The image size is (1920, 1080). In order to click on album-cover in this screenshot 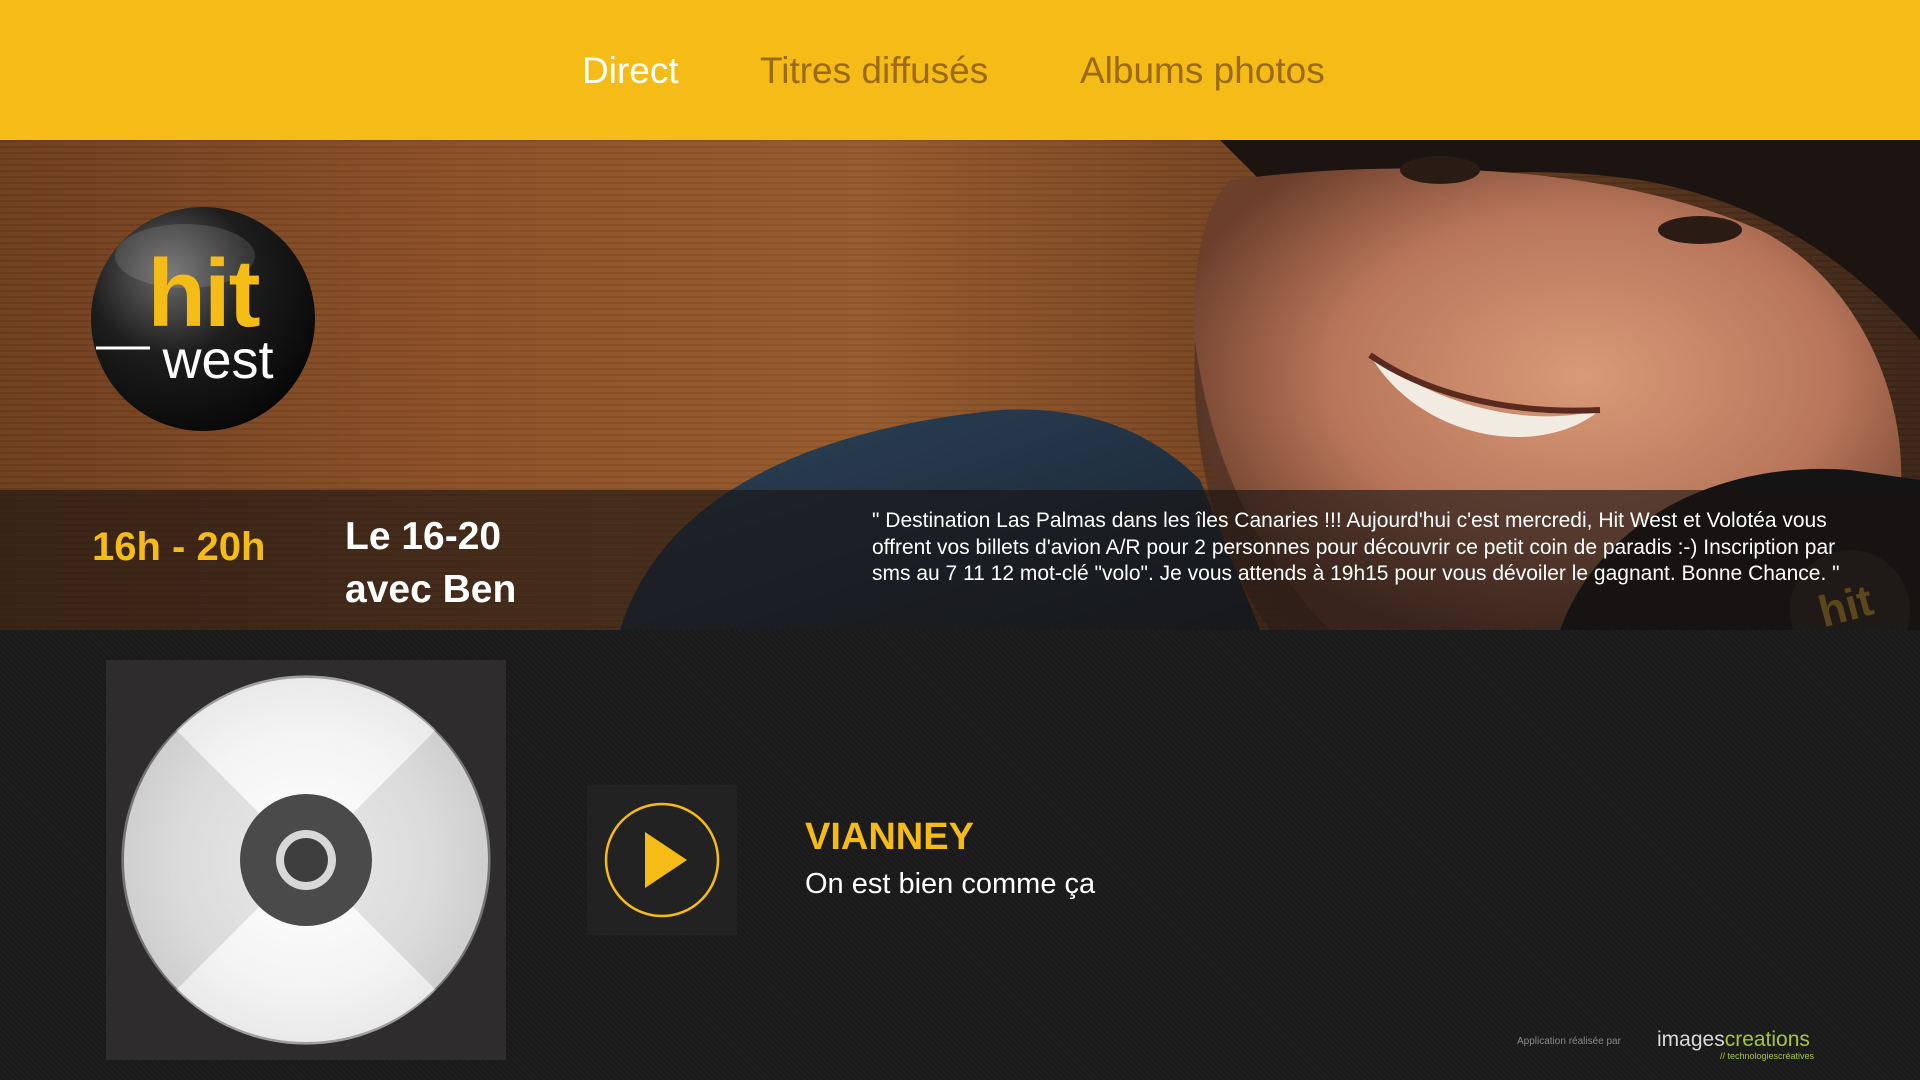, I will do `click(306, 860)`.